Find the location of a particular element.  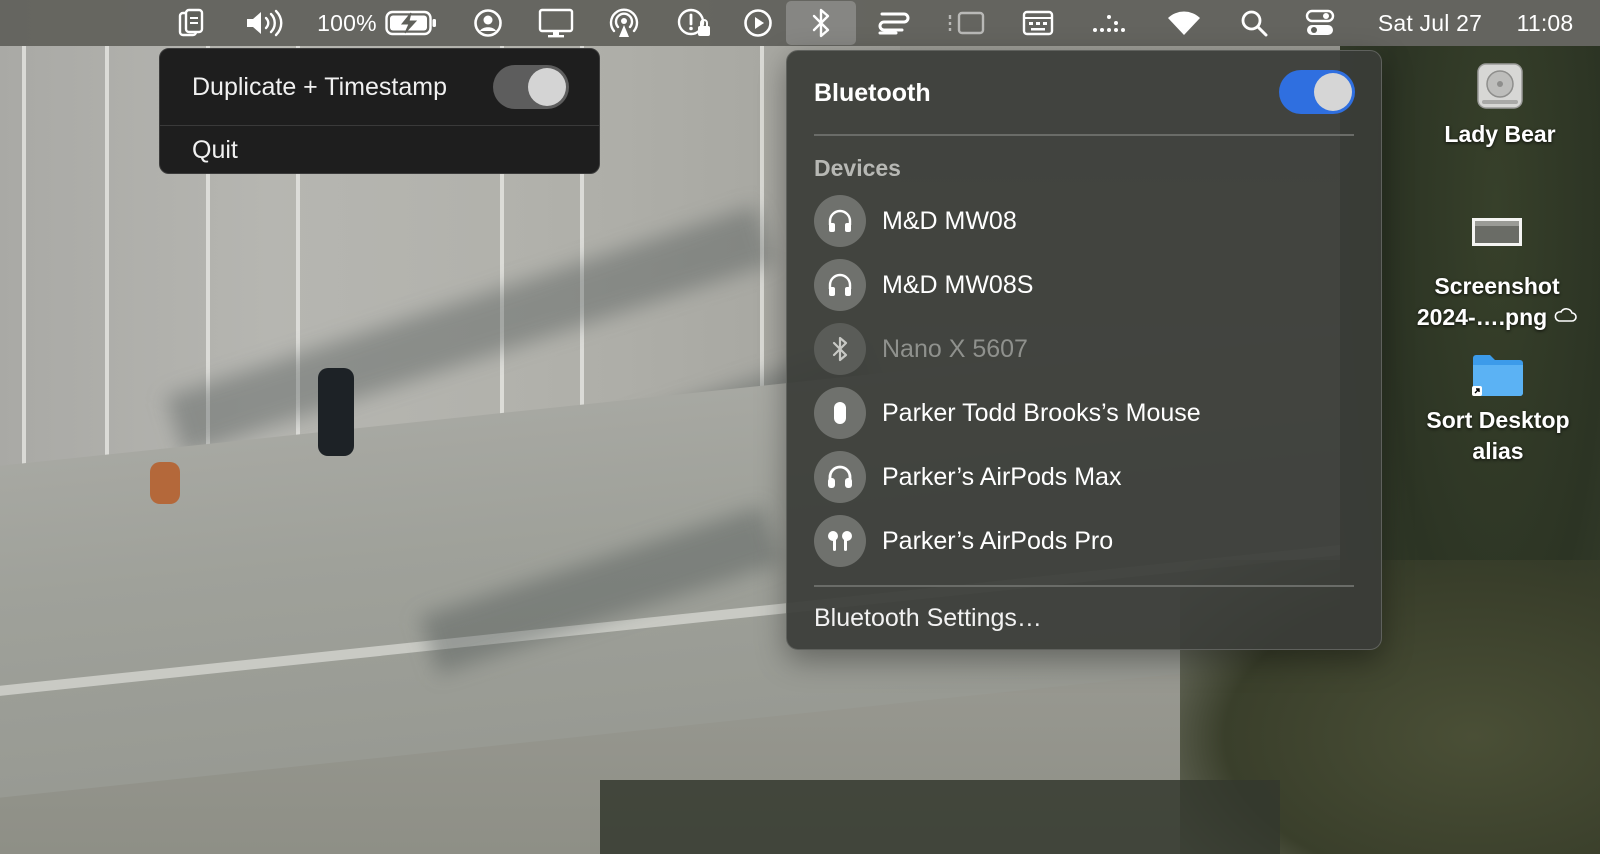

desktop-item-label-line1: Screenshot is located at coordinates (1497, 286).